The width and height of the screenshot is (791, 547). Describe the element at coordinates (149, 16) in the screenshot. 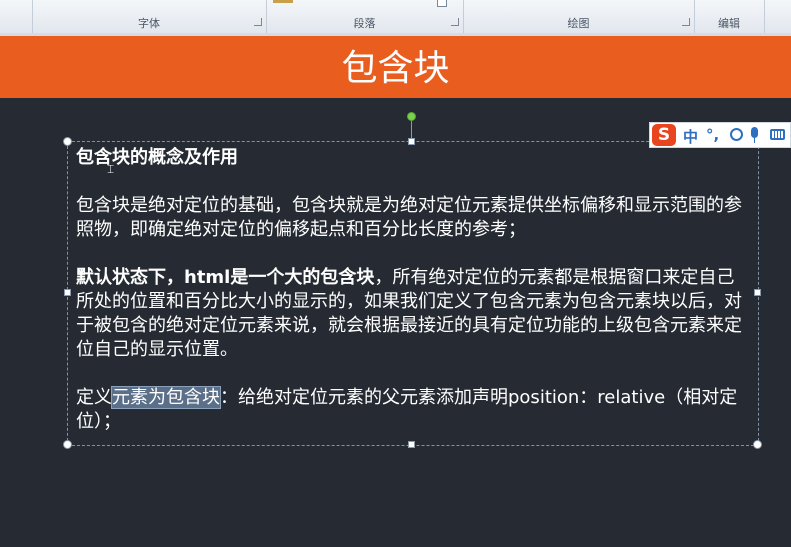

I see `ribbon-group-font: 字体` at that location.